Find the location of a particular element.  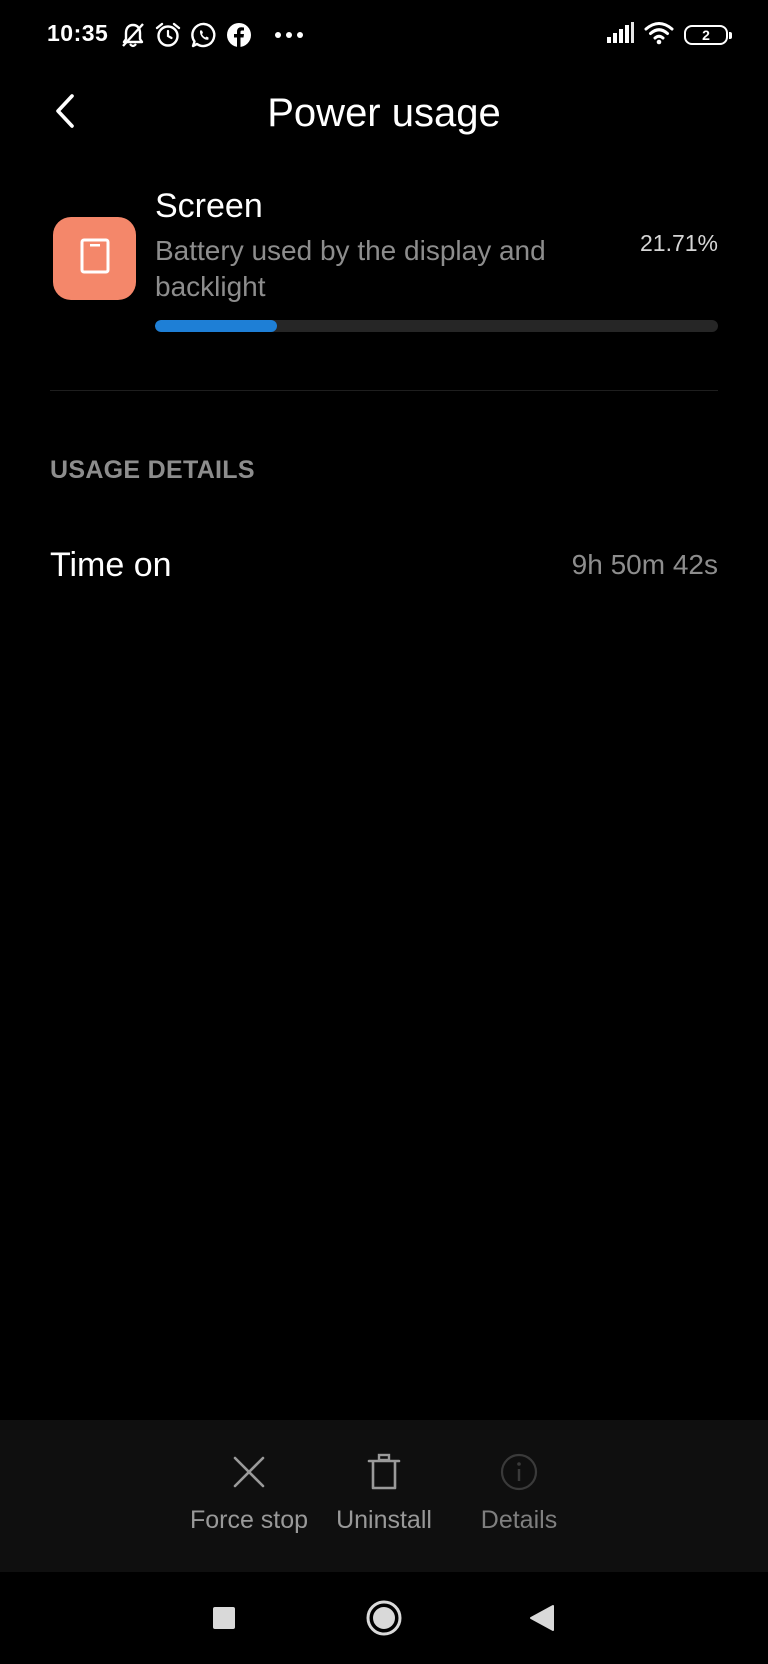

nav-back-button is located at coordinates (542, 1620).